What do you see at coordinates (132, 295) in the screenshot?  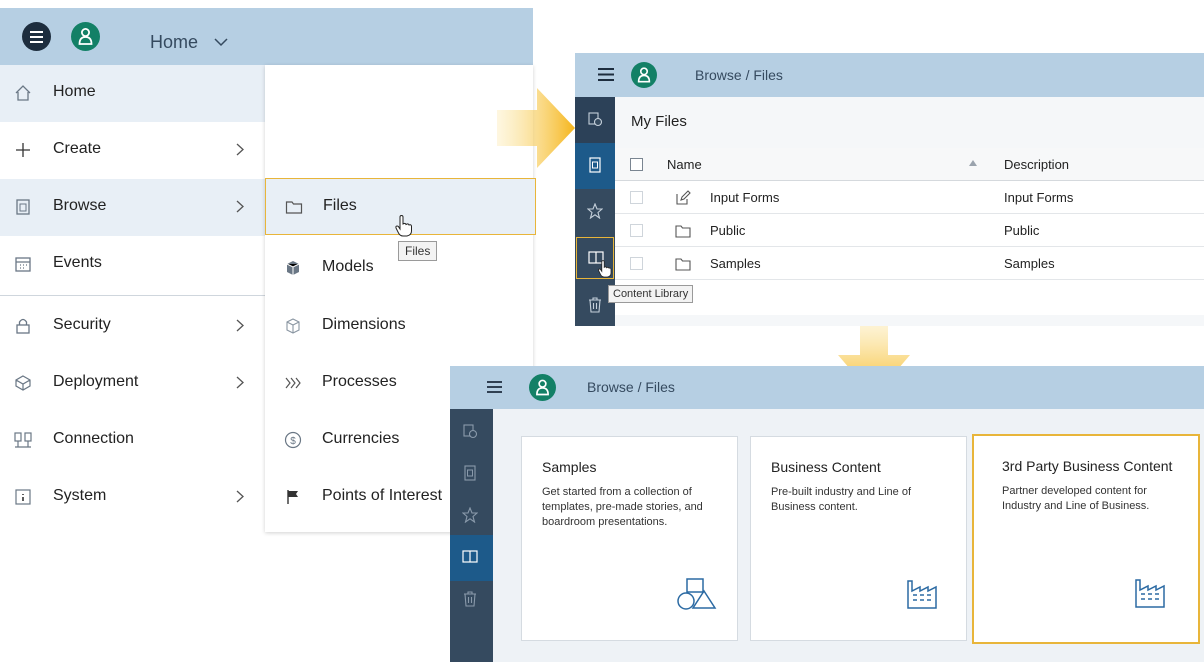 I see `menu-divider` at bounding box center [132, 295].